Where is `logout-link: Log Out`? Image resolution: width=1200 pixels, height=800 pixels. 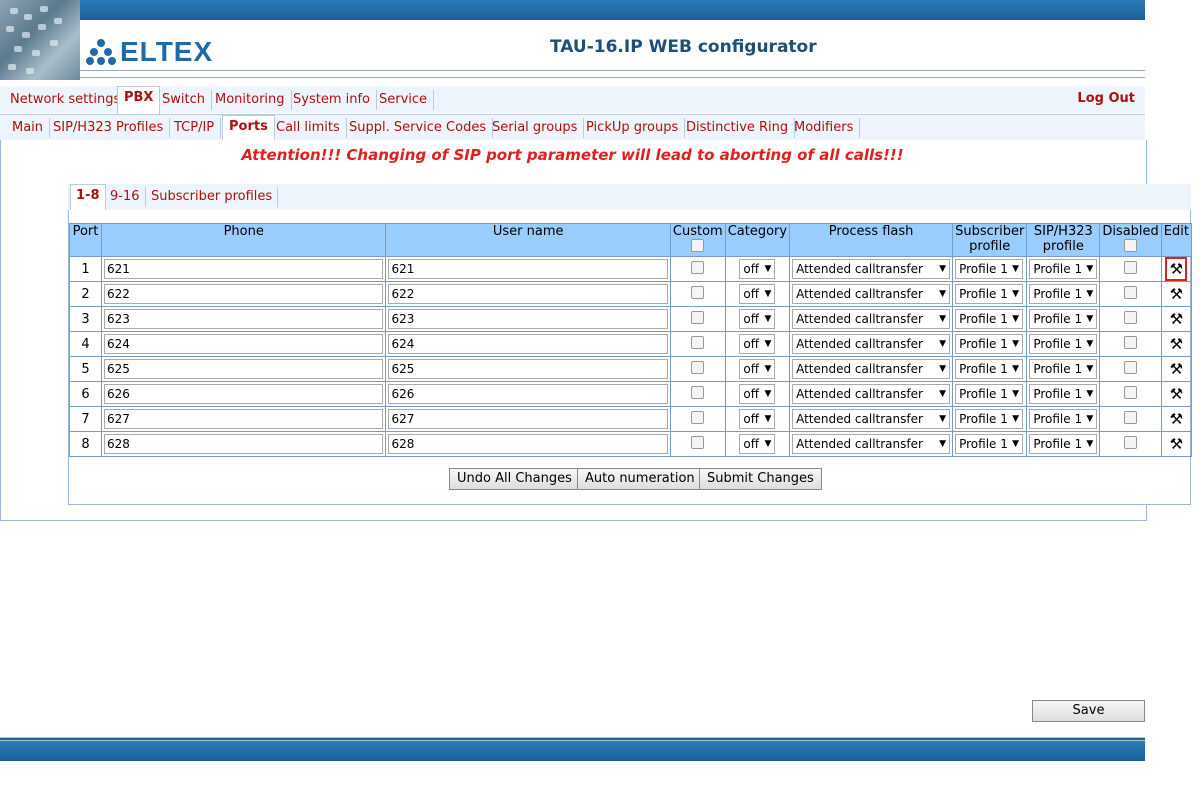 logout-link: Log Out is located at coordinates (1106, 98).